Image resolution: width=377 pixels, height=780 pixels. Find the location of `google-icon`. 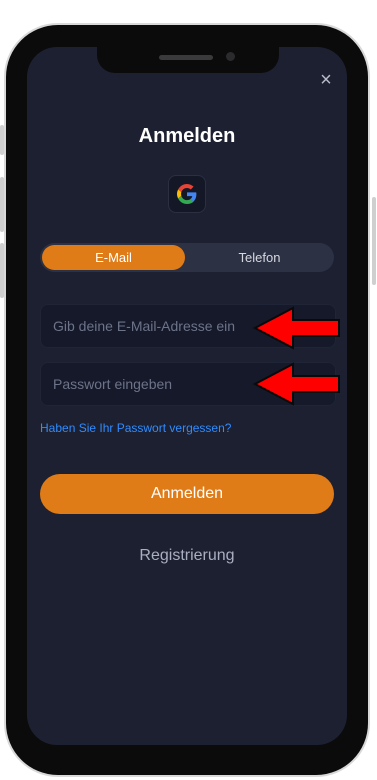

google-icon is located at coordinates (187, 194).